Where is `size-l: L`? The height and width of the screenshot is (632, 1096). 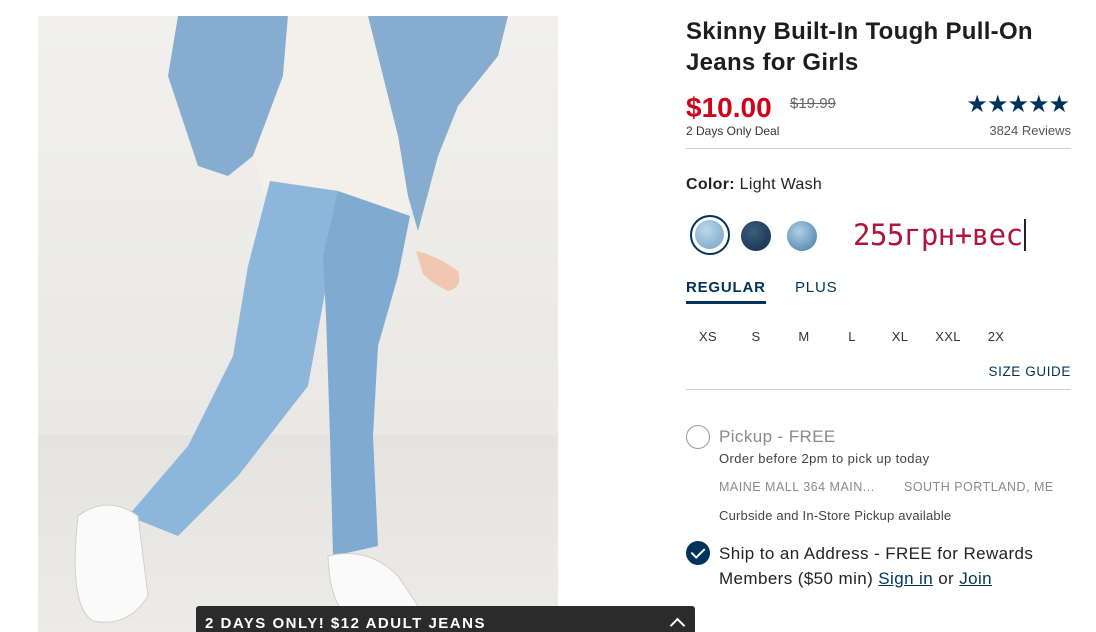 size-l: L is located at coordinates (852, 336).